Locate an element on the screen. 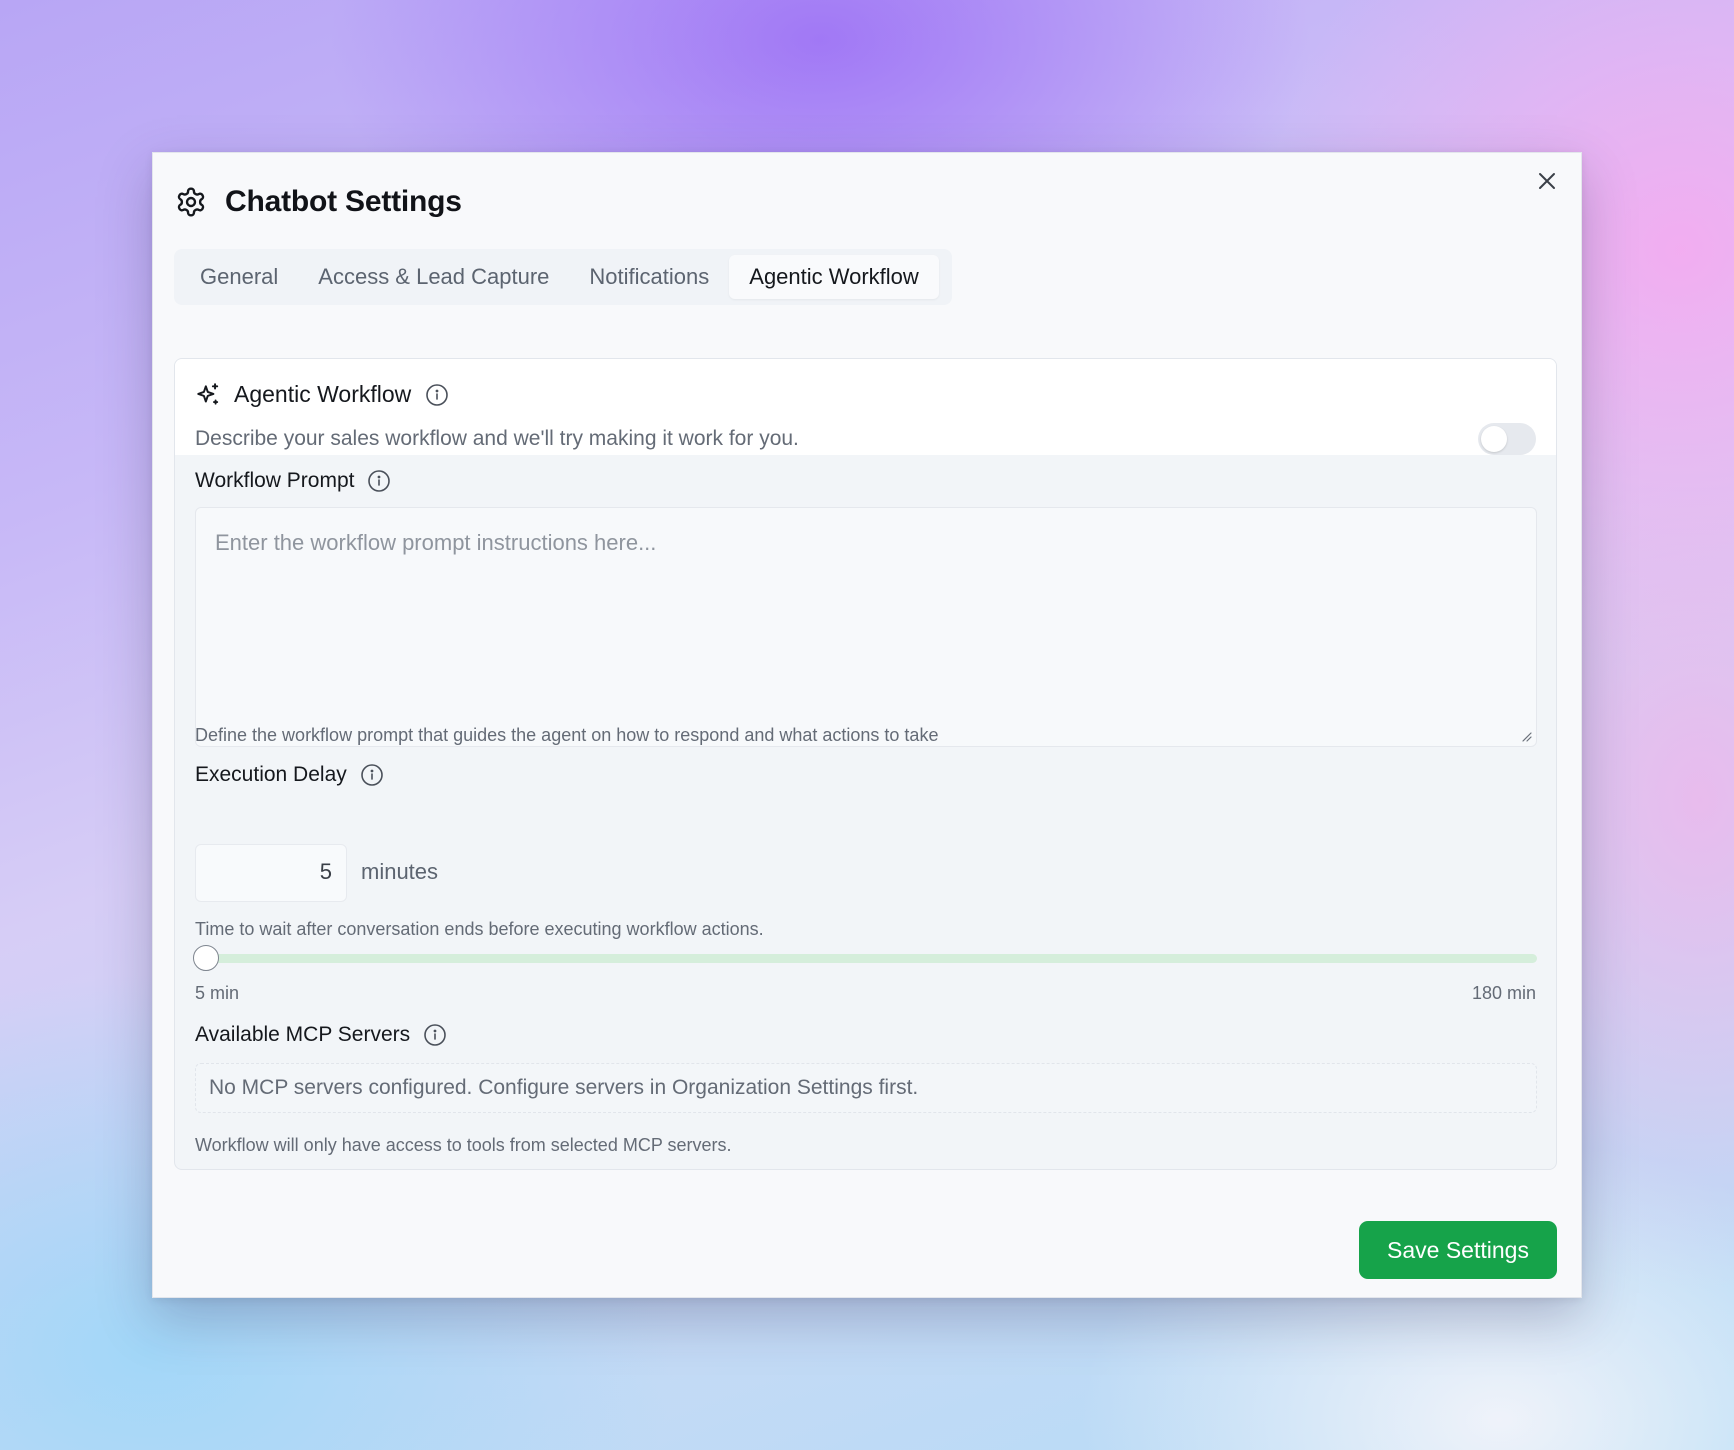 The height and width of the screenshot is (1450, 1734). slider-min-label: 5 min is located at coordinates (217, 993).